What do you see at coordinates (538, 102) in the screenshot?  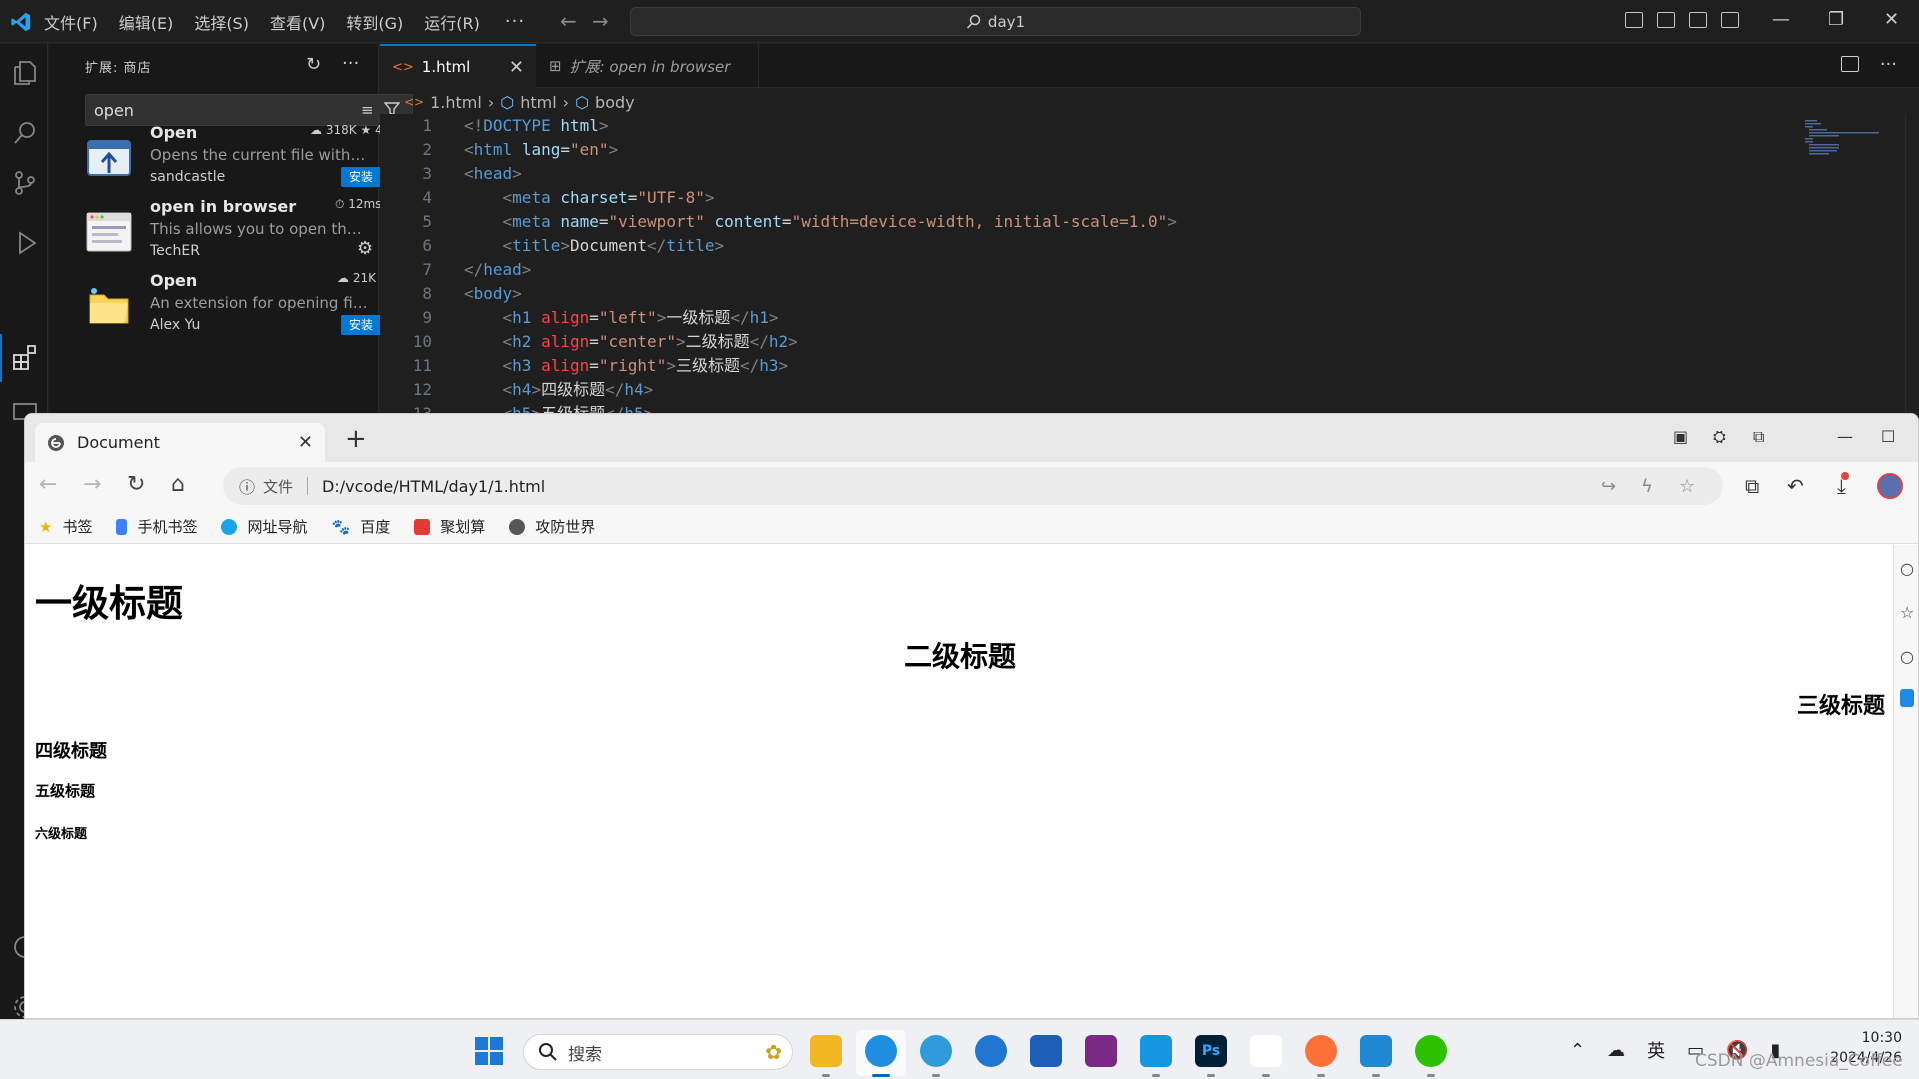 I see `breadcrumb-html: html` at bounding box center [538, 102].